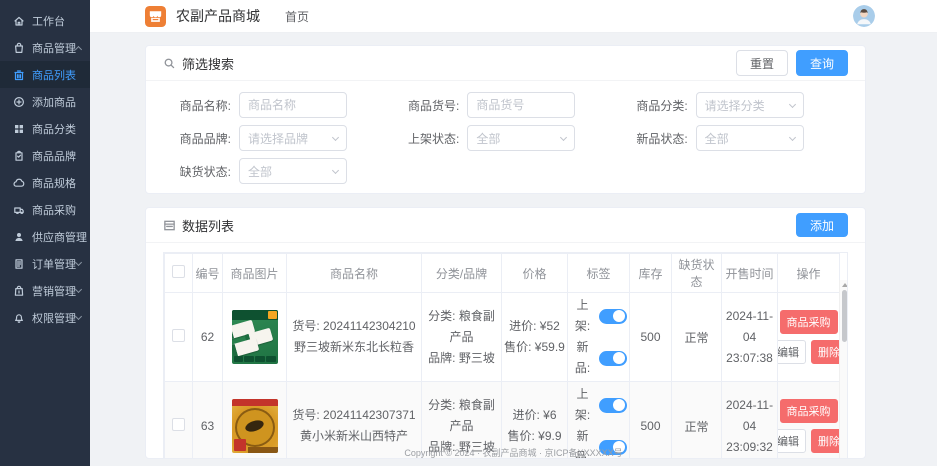 The height and width of the screenshot is (466, 937). I want to click on order-manage-icon, so click(19, 264).